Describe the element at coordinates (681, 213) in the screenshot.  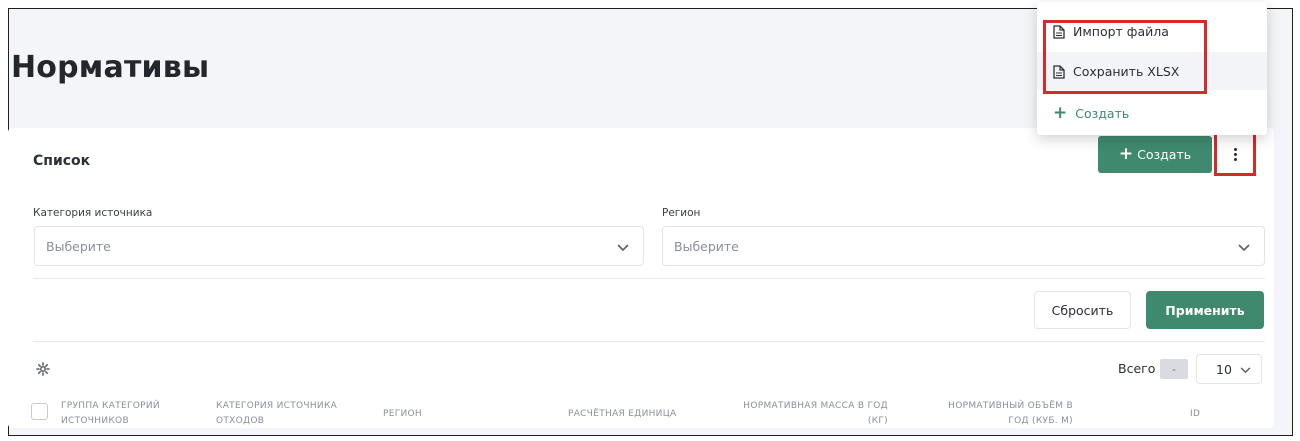
I see `region-label: Регион` at that location.